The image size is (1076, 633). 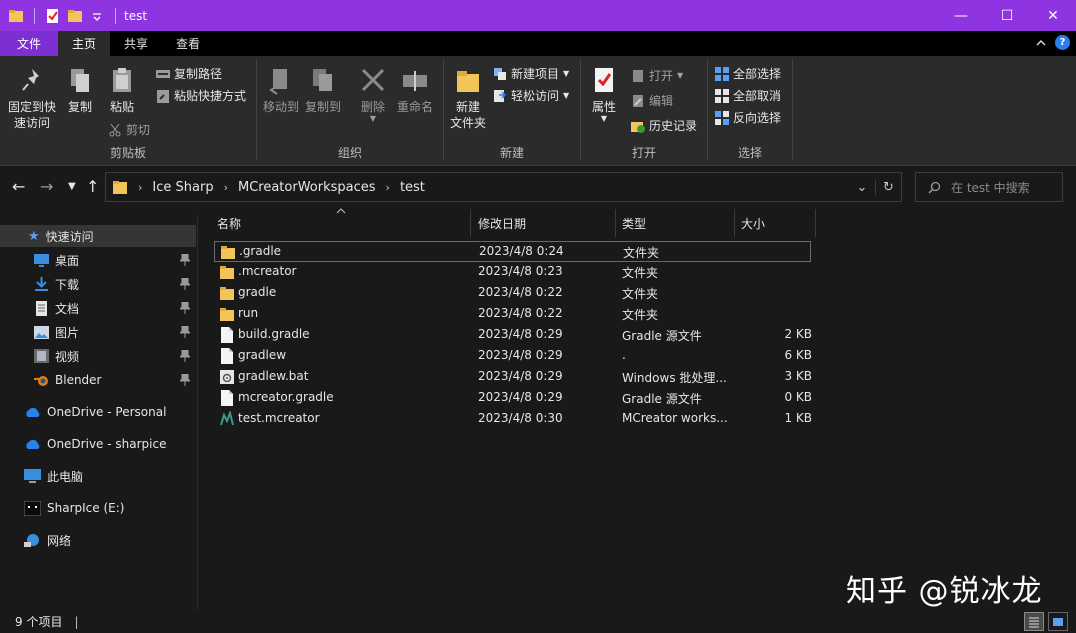 I want to click on tab-share: 共享, so click(x=136, y=43).